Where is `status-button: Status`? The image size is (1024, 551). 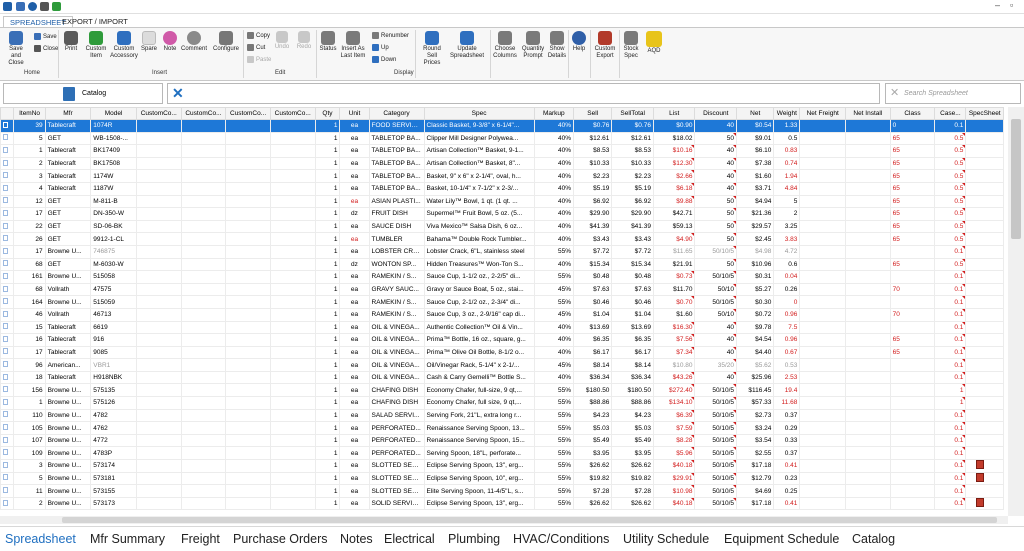
status-button: Status is located at coordinates (328, 42).